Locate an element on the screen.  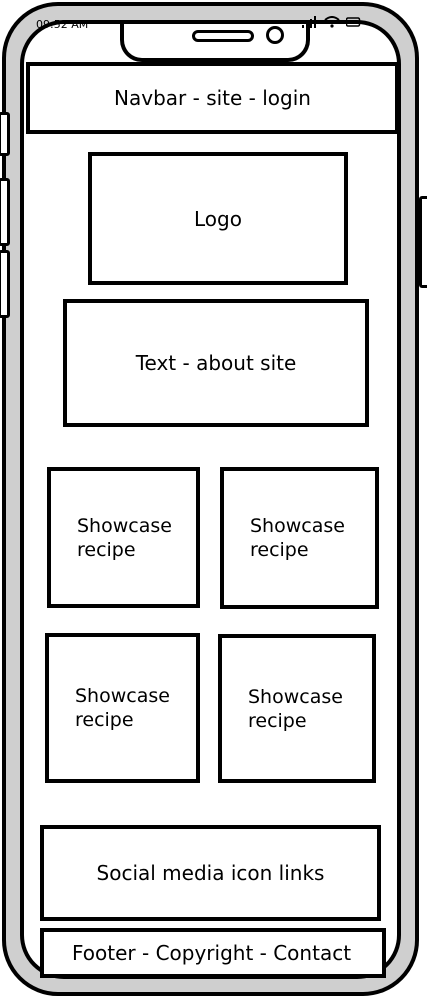
phone-notch is located at coordinates (215, 43).